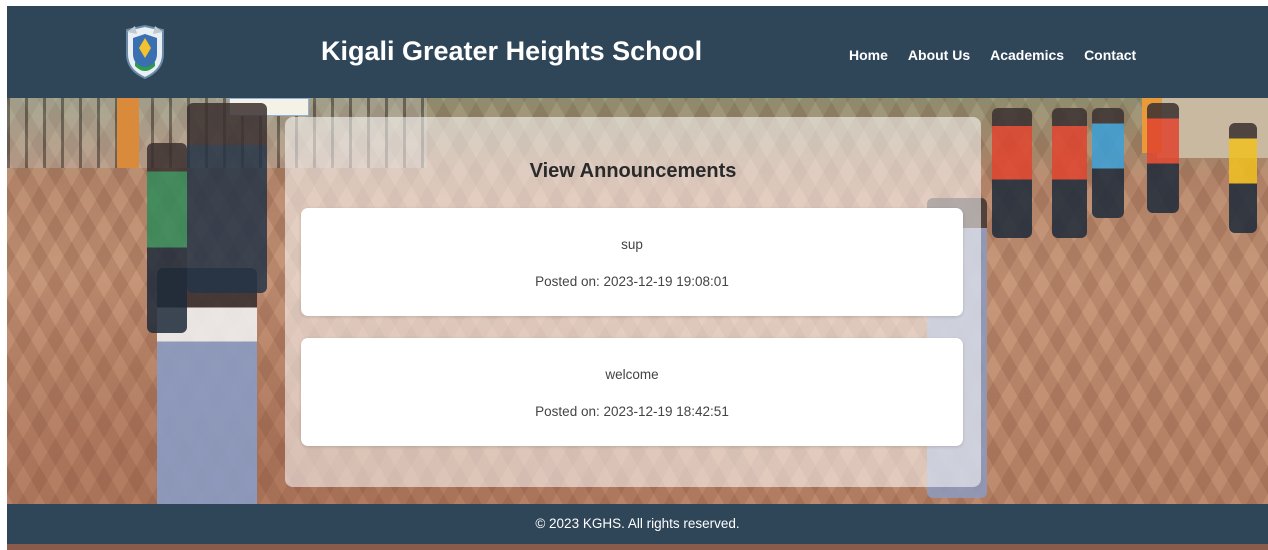 The height and width of the screenshot is (550, 1268). I want to click on nav-home-link: Home, so click(868, 55).